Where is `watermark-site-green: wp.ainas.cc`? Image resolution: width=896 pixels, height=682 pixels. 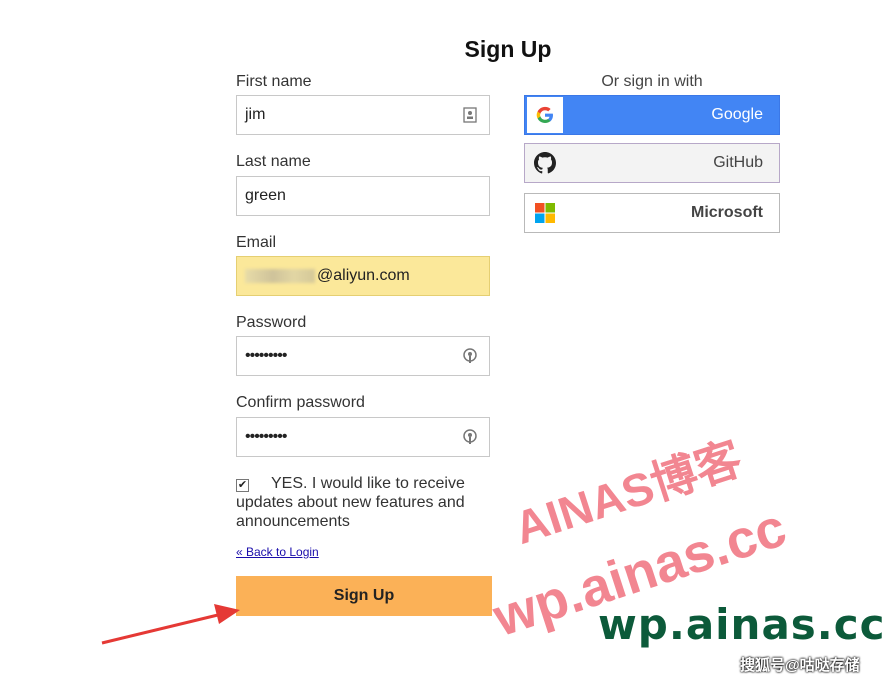
watermark-site-green: wp.ainas.cc is located at coordinates (742, 624).